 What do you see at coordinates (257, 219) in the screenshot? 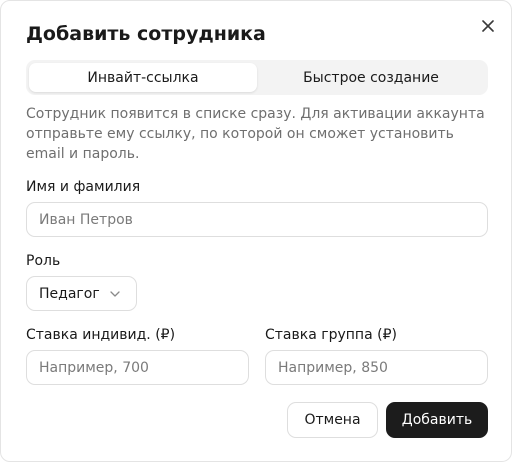
I see `name-input` at bounding box center [257, 219].